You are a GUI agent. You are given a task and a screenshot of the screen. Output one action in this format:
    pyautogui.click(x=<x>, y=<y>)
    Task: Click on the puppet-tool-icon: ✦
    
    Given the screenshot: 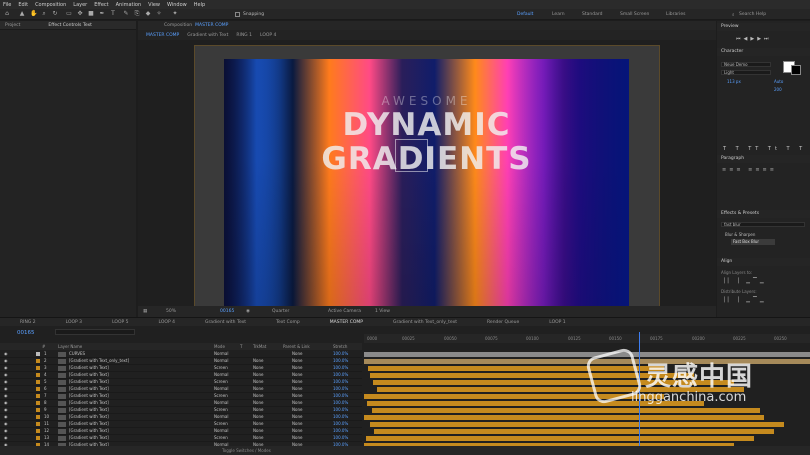 What is the action you would take?
    pyautogui.click(x=175, y=14)
    